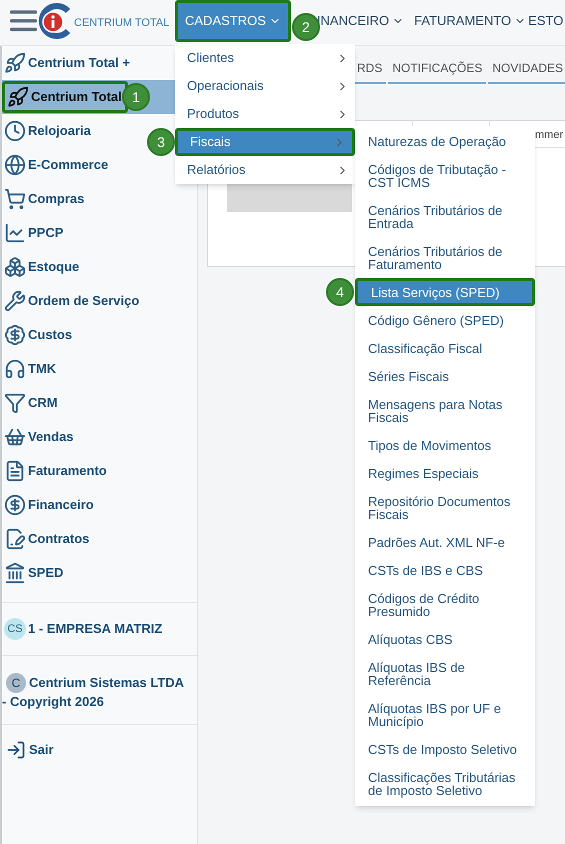  Describe the element at coordinates (46, 233) in the screenshot. I see `sidebar-label: PPCP` at that location.